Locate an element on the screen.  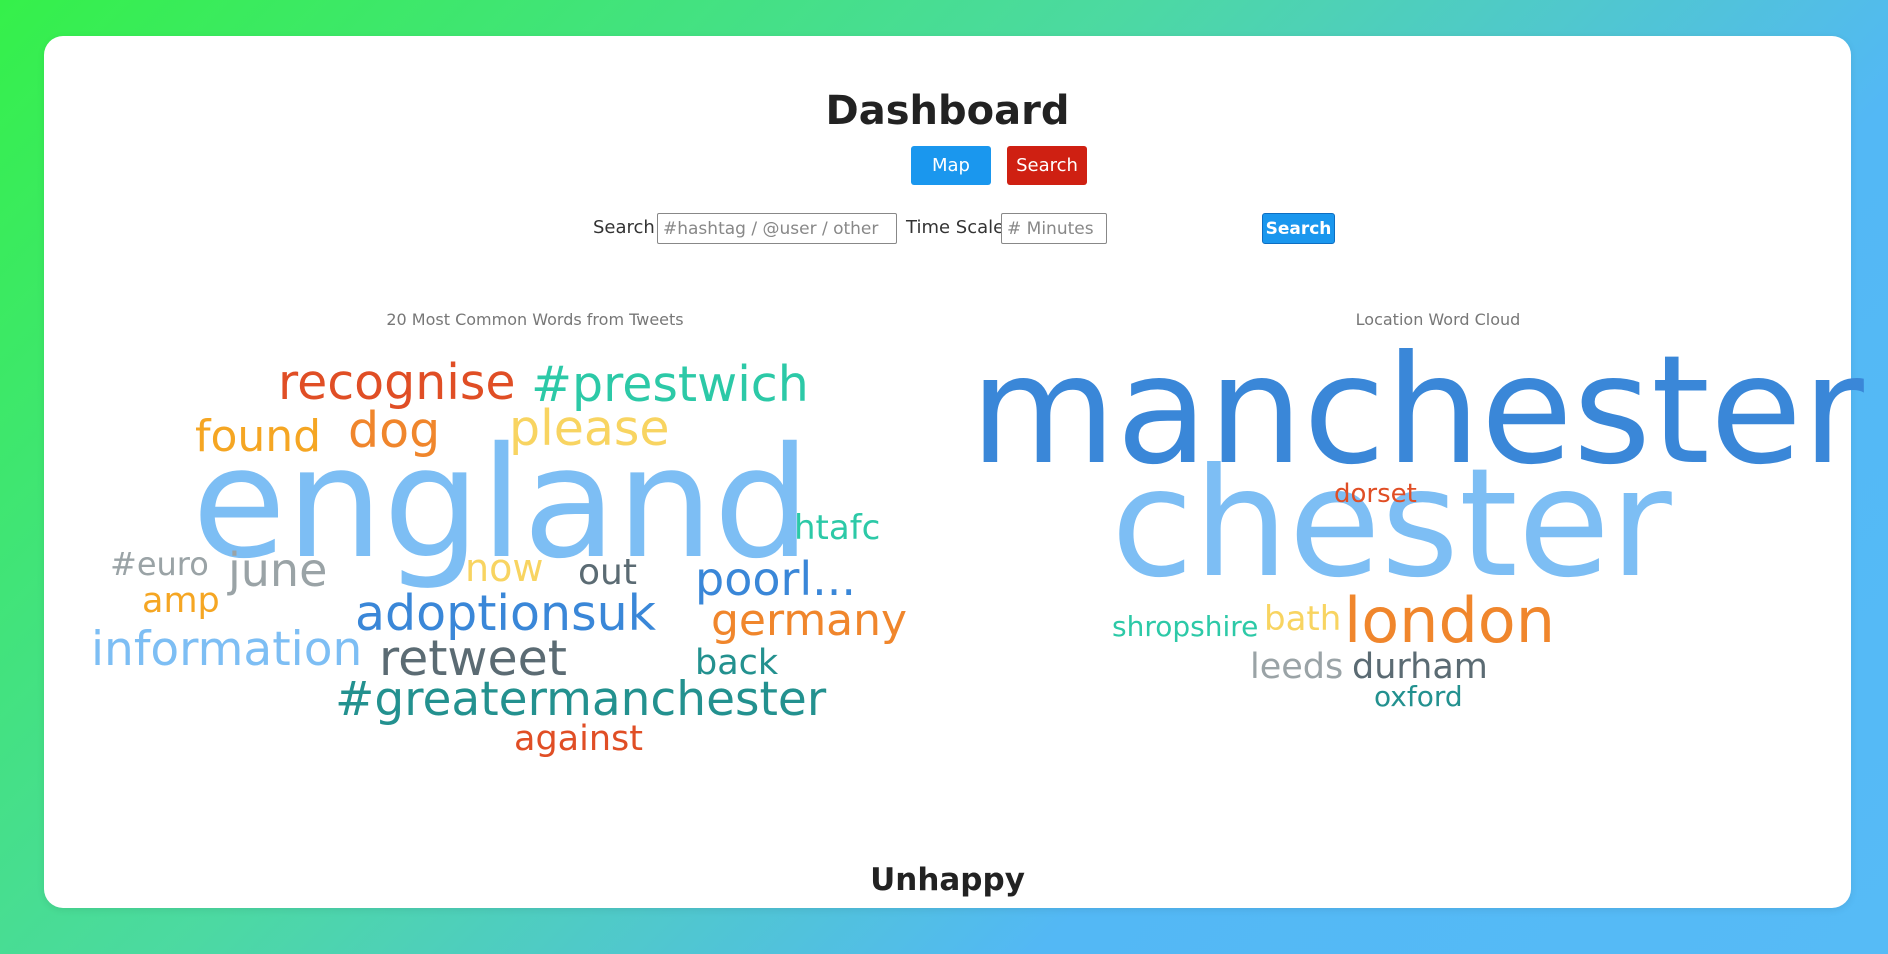
word-leeds: leeds is located at coordinates (1297, 667).